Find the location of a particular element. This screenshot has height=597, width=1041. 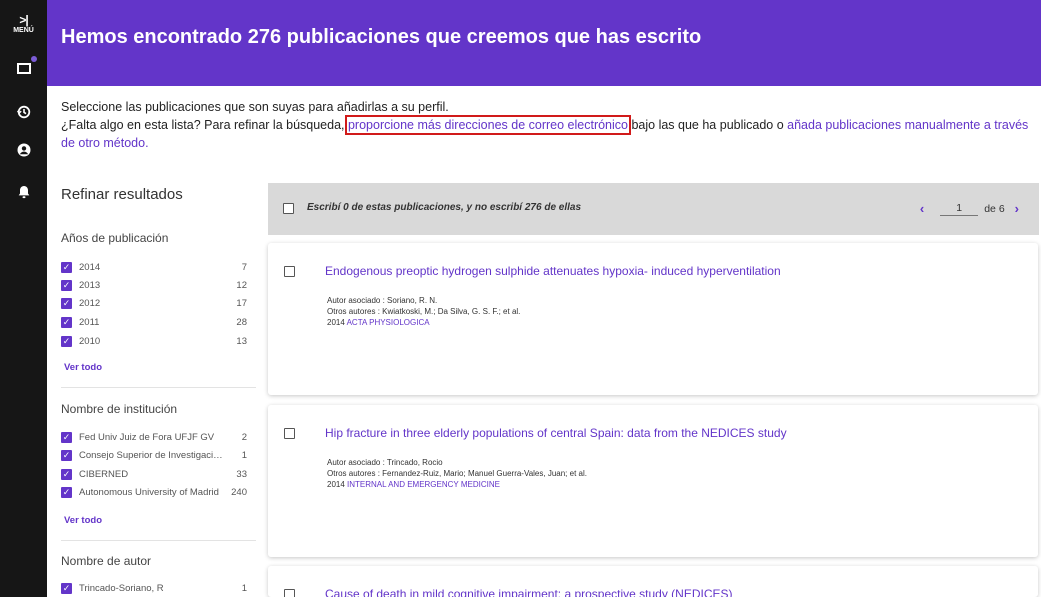

publication-source: 2014 ACTA PHYSIOLOGICA is located at coordinates (423, 322).